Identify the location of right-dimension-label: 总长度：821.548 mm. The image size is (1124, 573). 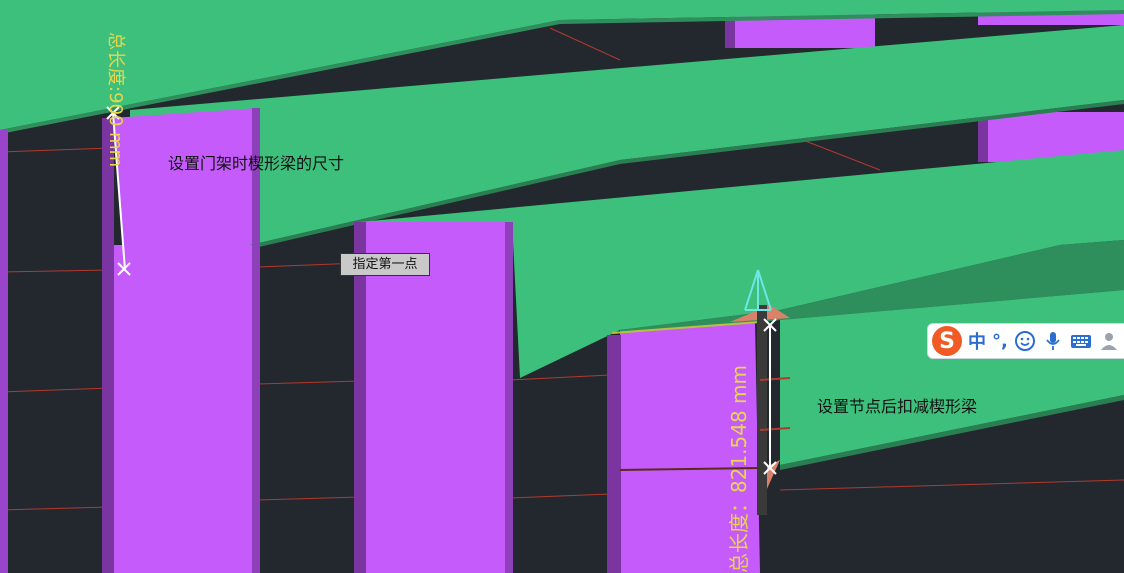
(739, 469).